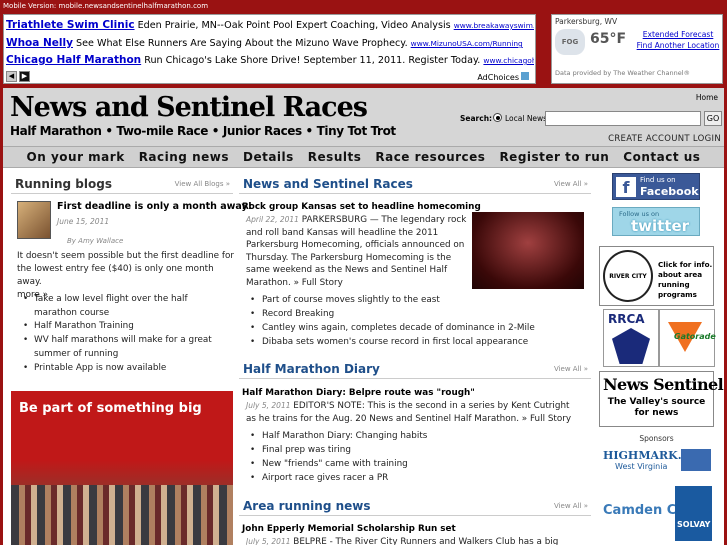 The width and height of the screenshot is (727, 545). What do you see at coordinates (693, 513) in the screenshot?
I see `solvay-logo: SOLVAY` at bounding box center [693, 513].